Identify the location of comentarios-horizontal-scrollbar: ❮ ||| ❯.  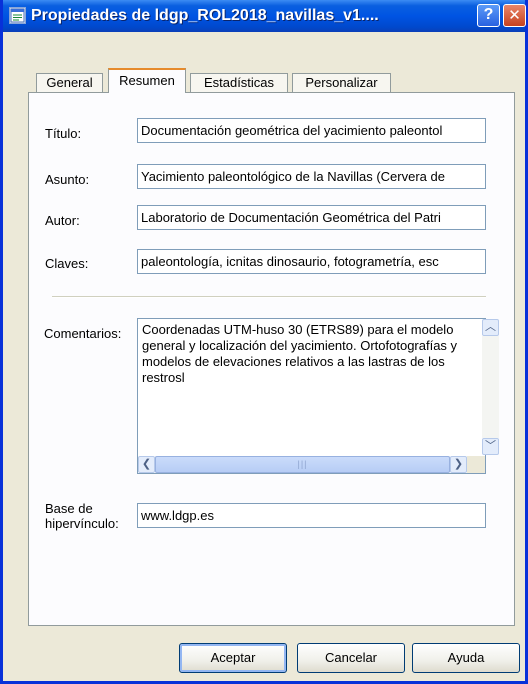
(302, 464).